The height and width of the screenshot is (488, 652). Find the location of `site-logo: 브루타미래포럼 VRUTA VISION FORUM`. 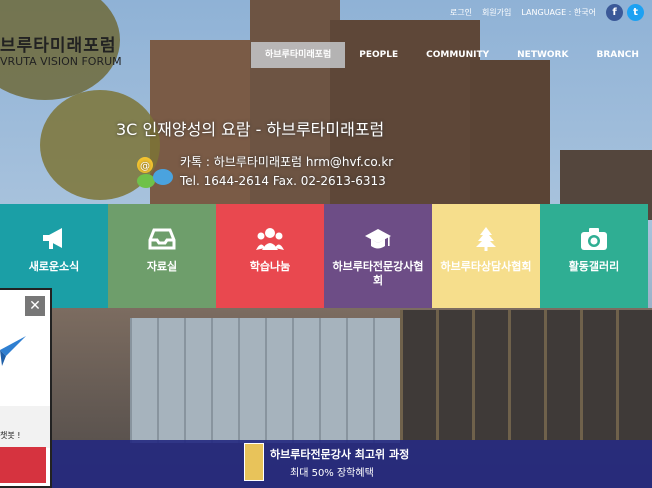

site-logo: 브루타미래포럼 VRUTA VISION FORUM is located at coordinates (61, 52).